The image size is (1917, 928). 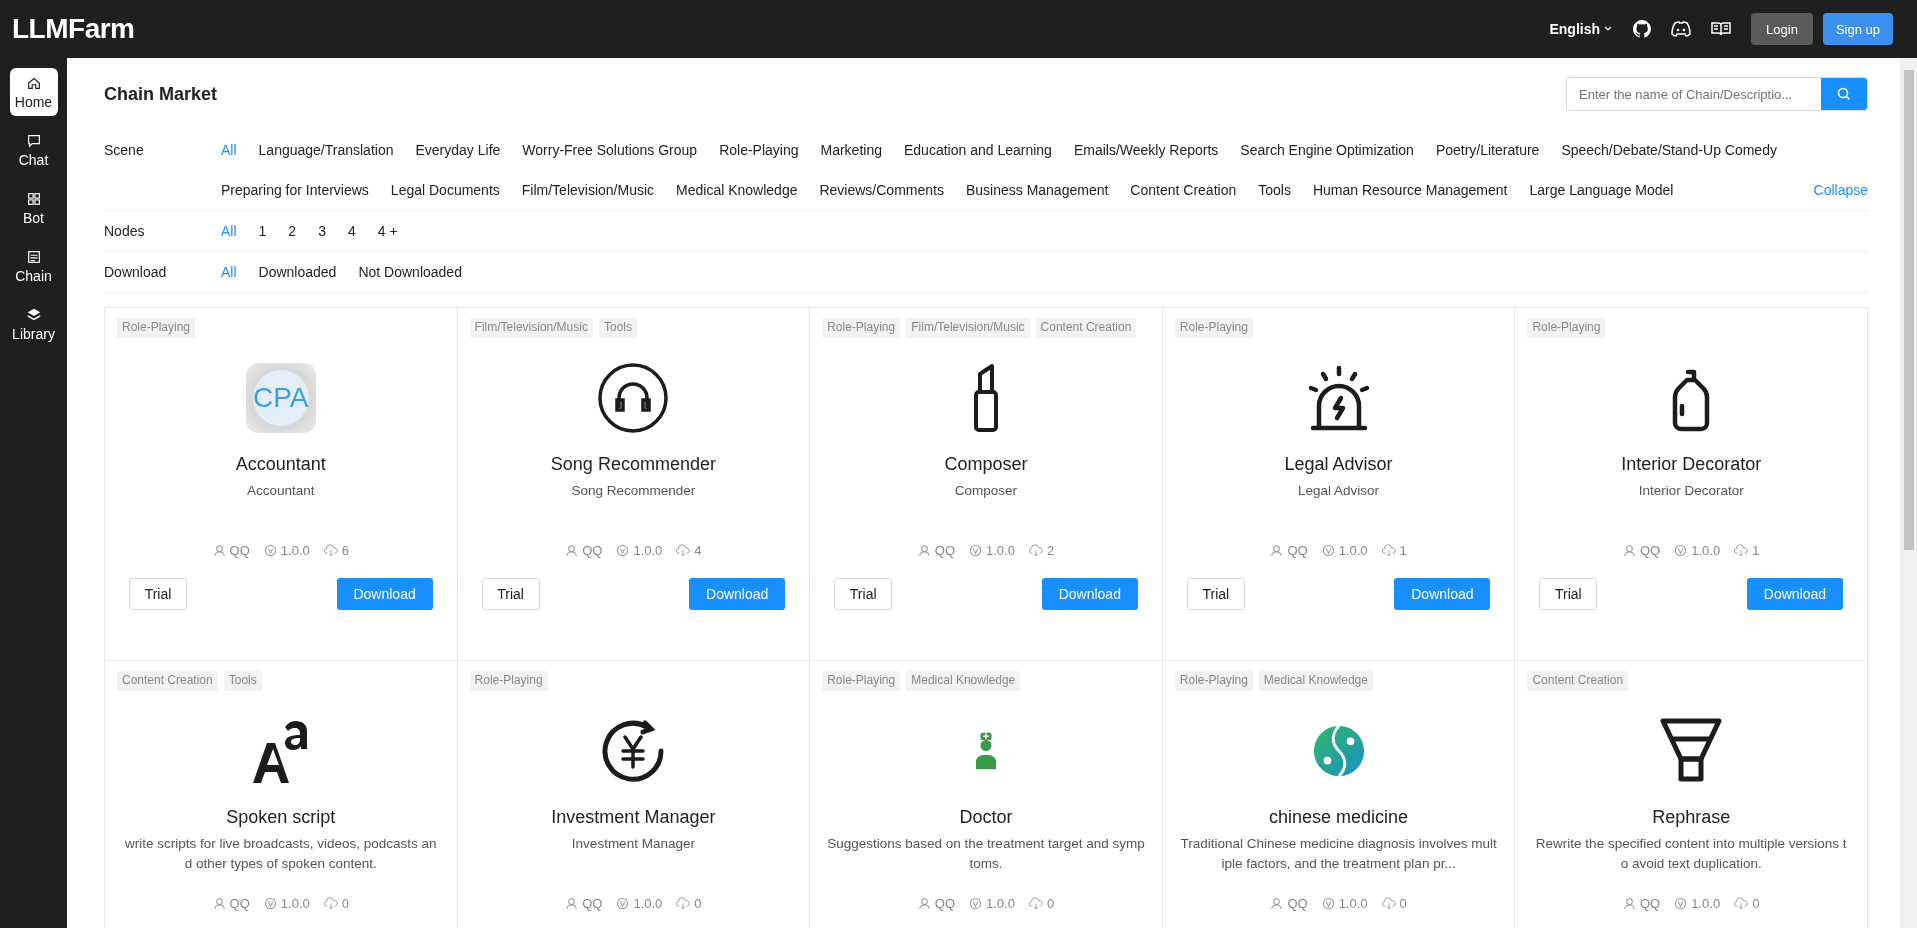 I want to click on filter-option: Everyday Life, so click(x=458, y=150).